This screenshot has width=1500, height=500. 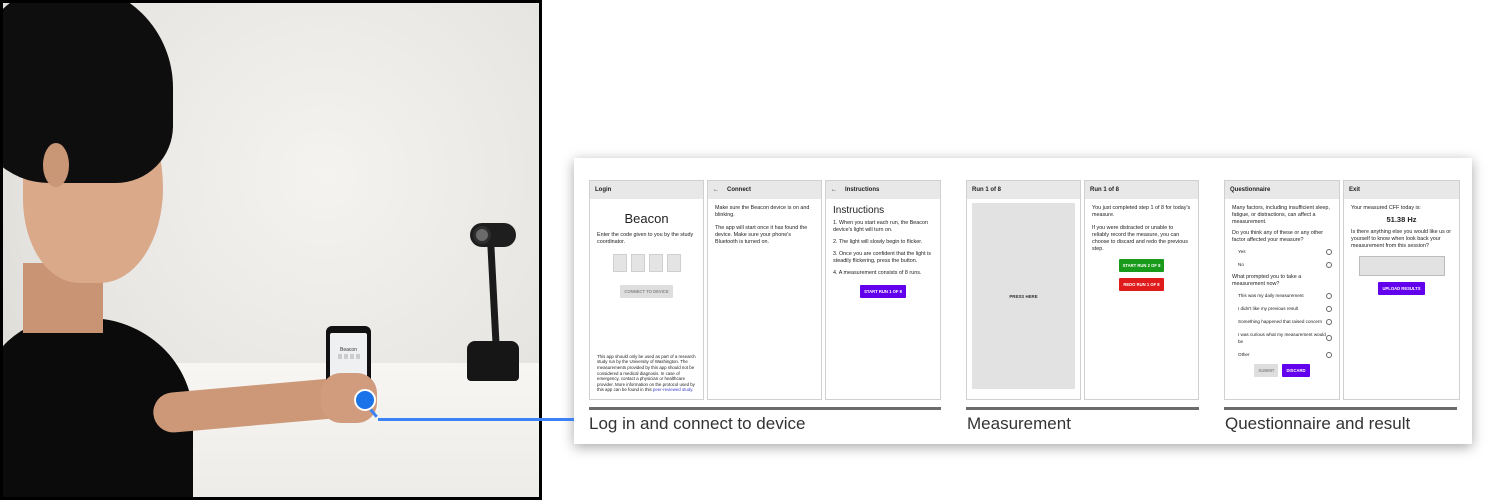 I want to click on connect-app-bar: ← Connect, so click(x=764, y=190).